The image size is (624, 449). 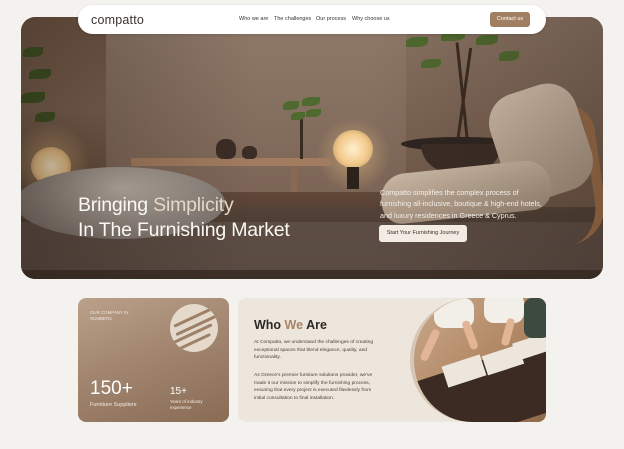 I want to click on marble-emblem-icon, so click(x=194, y=328).